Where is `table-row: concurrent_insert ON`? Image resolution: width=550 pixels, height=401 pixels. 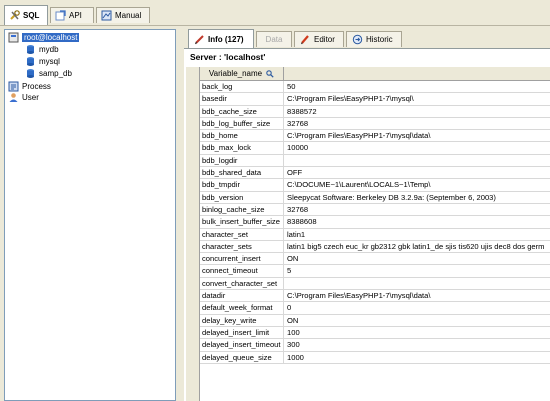
table-row: concurrent_insert ON is located at coordinates (375, 259).